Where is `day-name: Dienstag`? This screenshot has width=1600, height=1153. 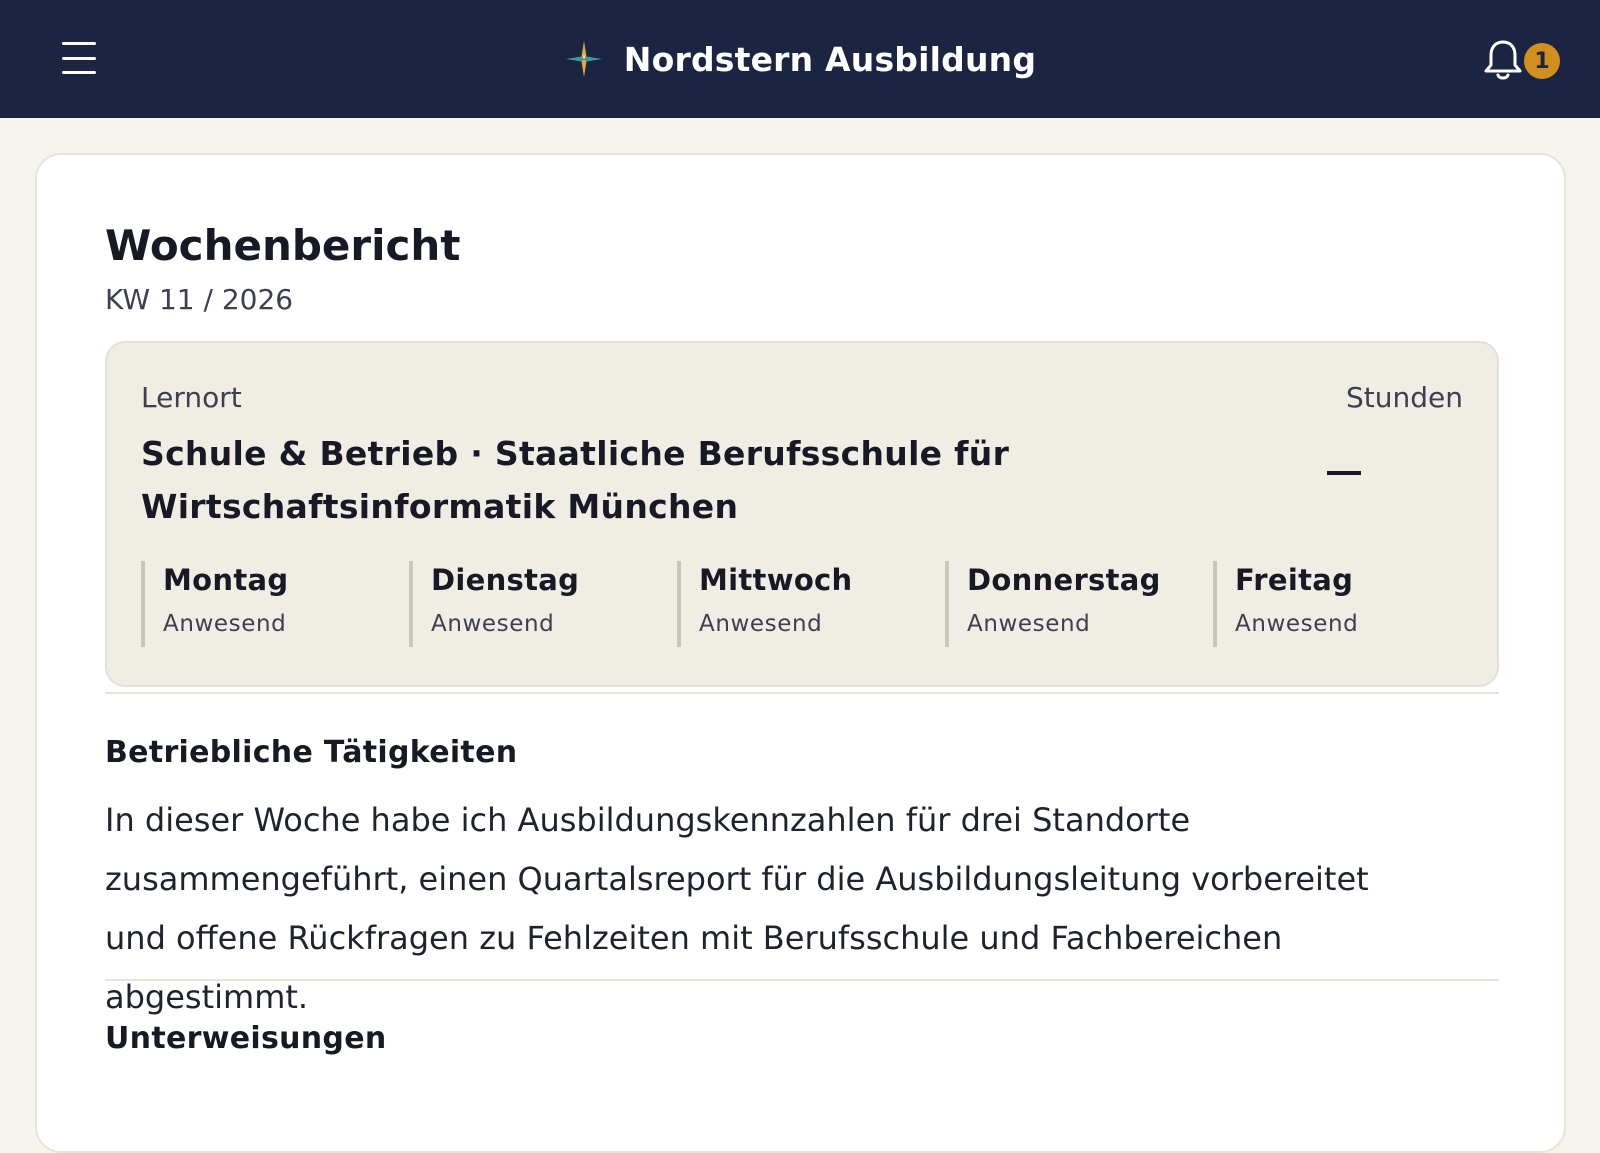
day-name: Dienstag is located at coordinates (505, 580).